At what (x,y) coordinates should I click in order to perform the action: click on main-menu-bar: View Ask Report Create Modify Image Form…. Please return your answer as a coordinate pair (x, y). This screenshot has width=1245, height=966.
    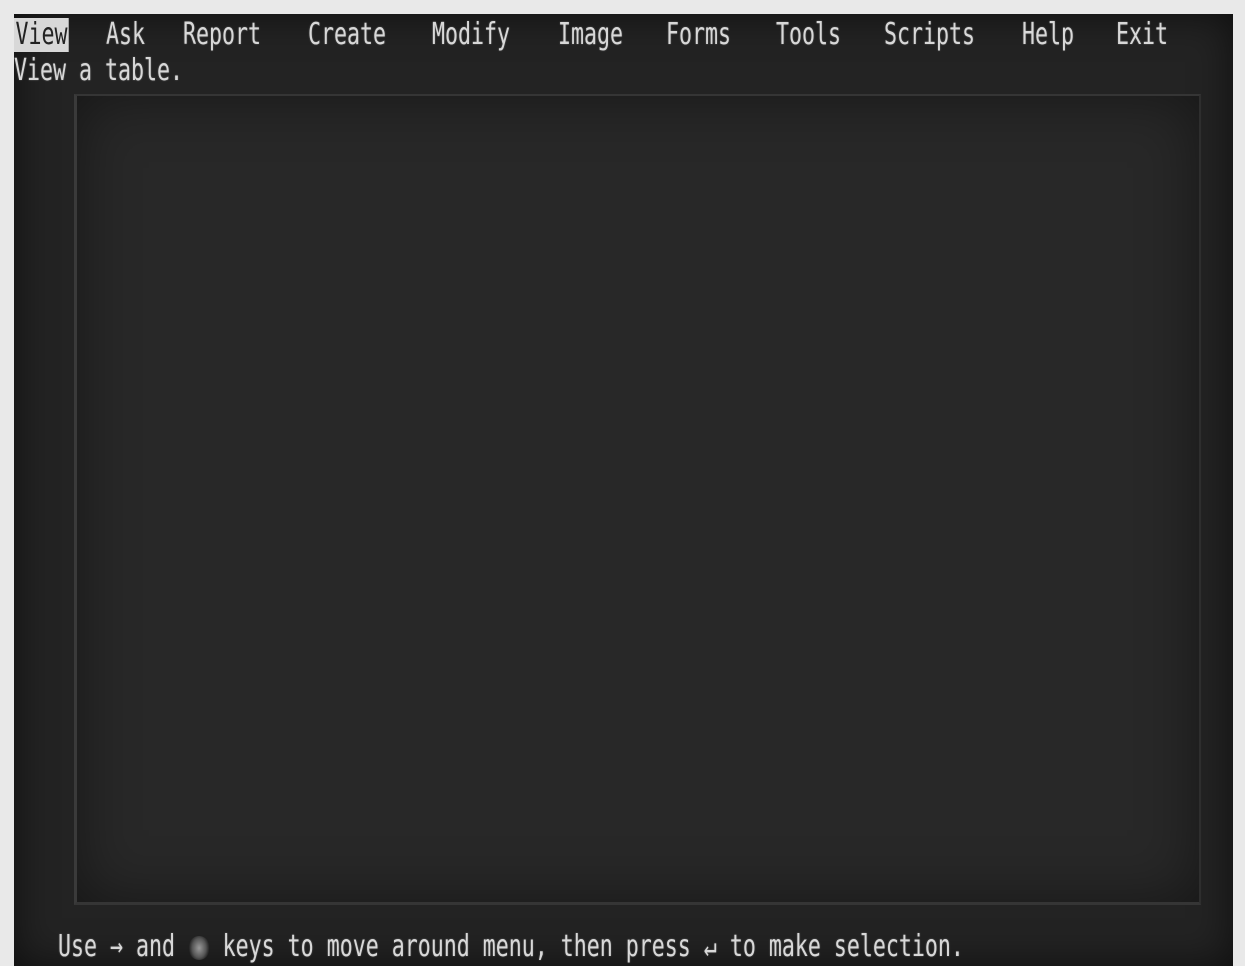
    Looking at the image, I should click on (623, 37).